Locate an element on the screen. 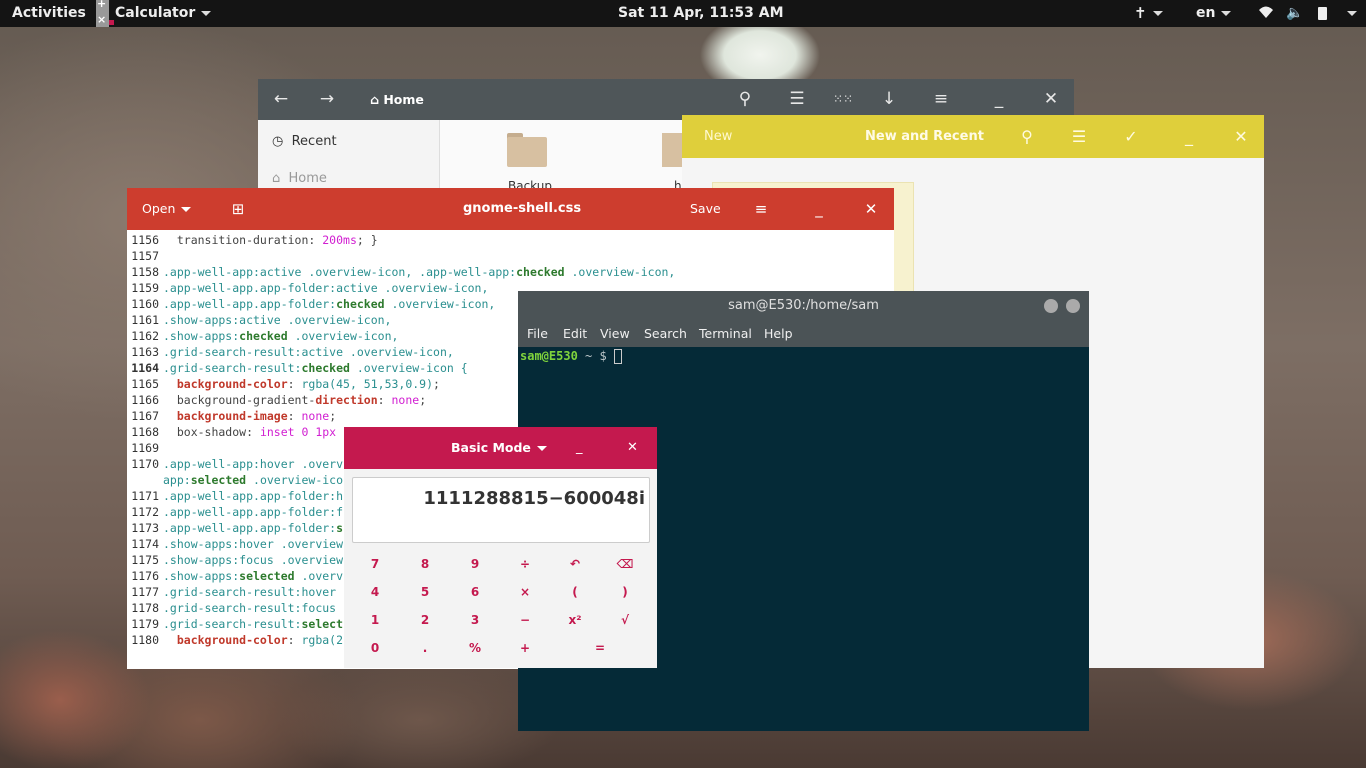 The width and height of the screenshot is (1366, 768). calc-key: . is located at coordinates (425, 648).